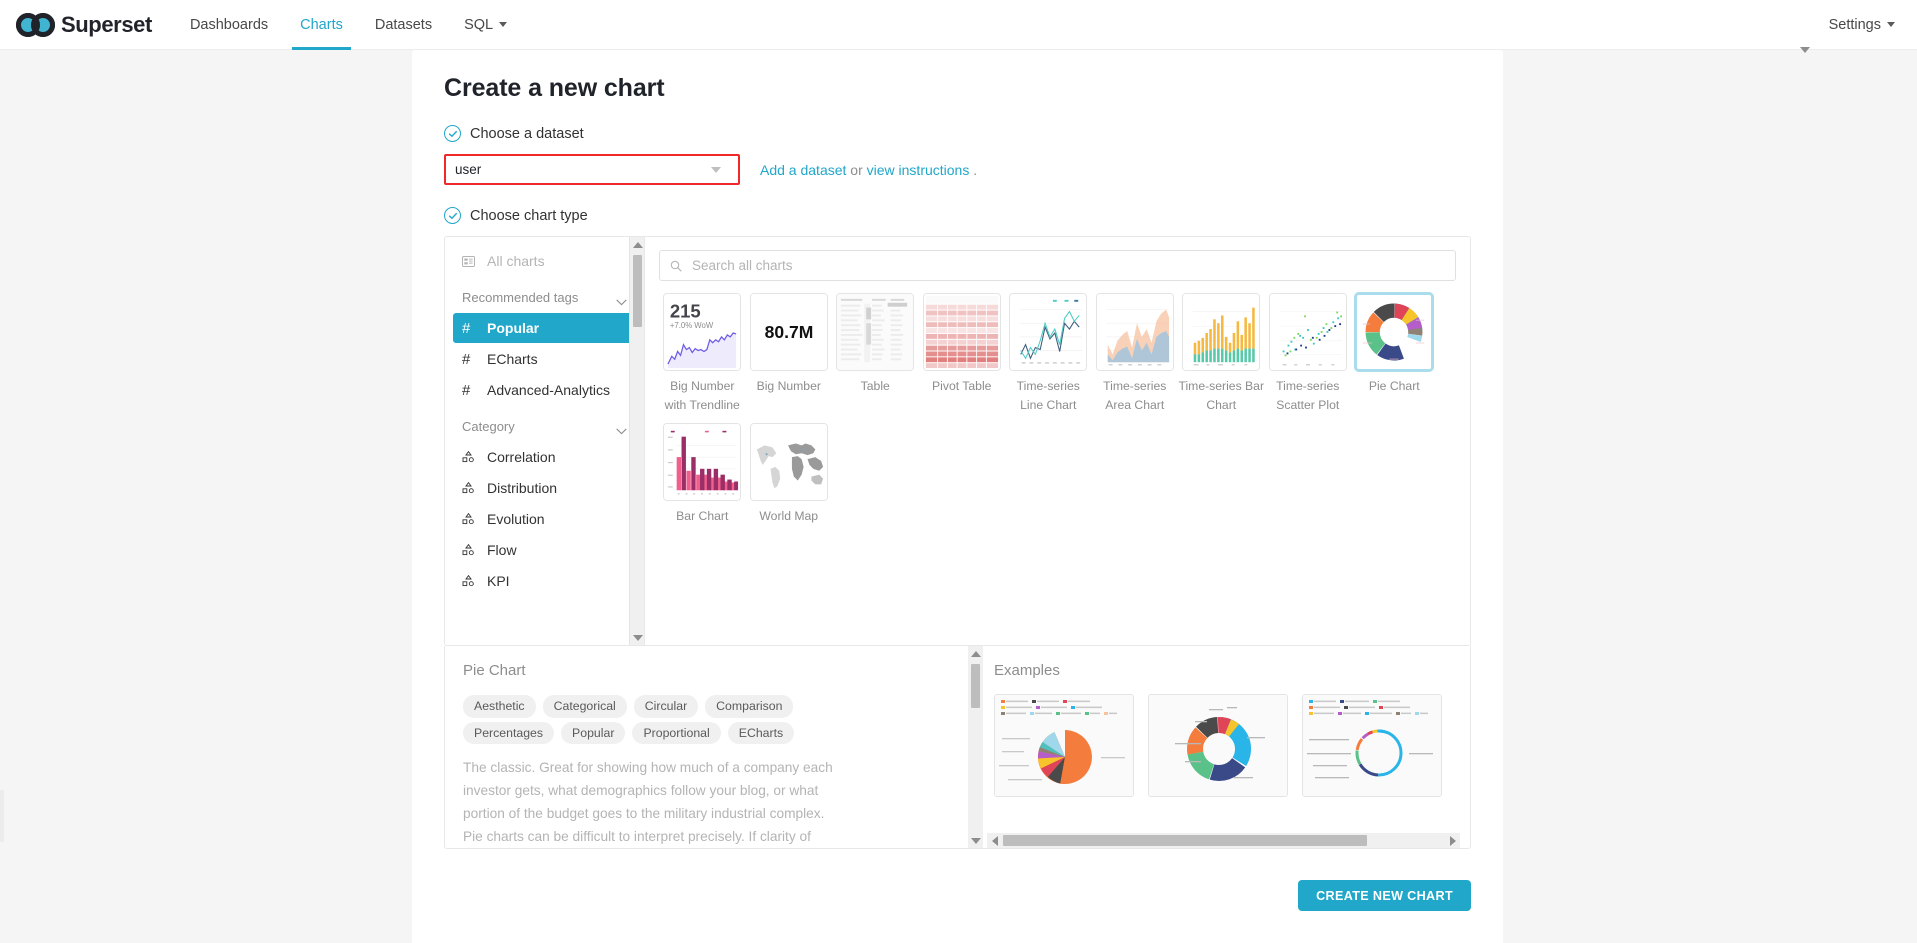  I want to click on chart-type-label: Time-series Scatter Plot, so click(1308, 395).